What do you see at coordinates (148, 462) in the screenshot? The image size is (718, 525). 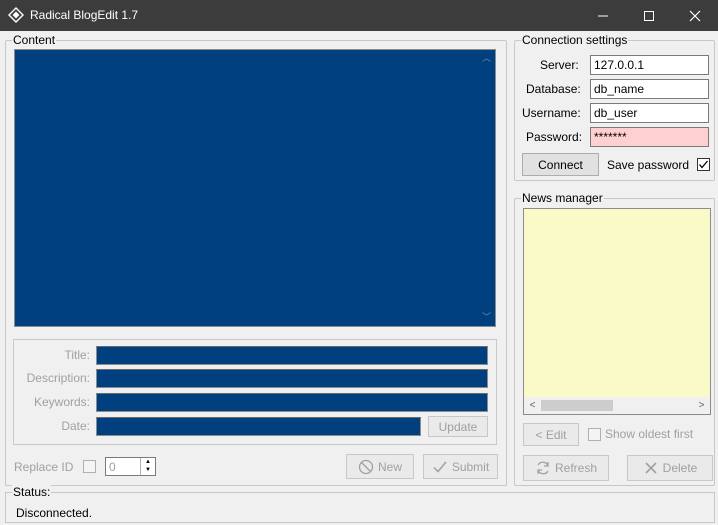 I see `stepper-up-icon: ▲` at bounding box center [148, 462].